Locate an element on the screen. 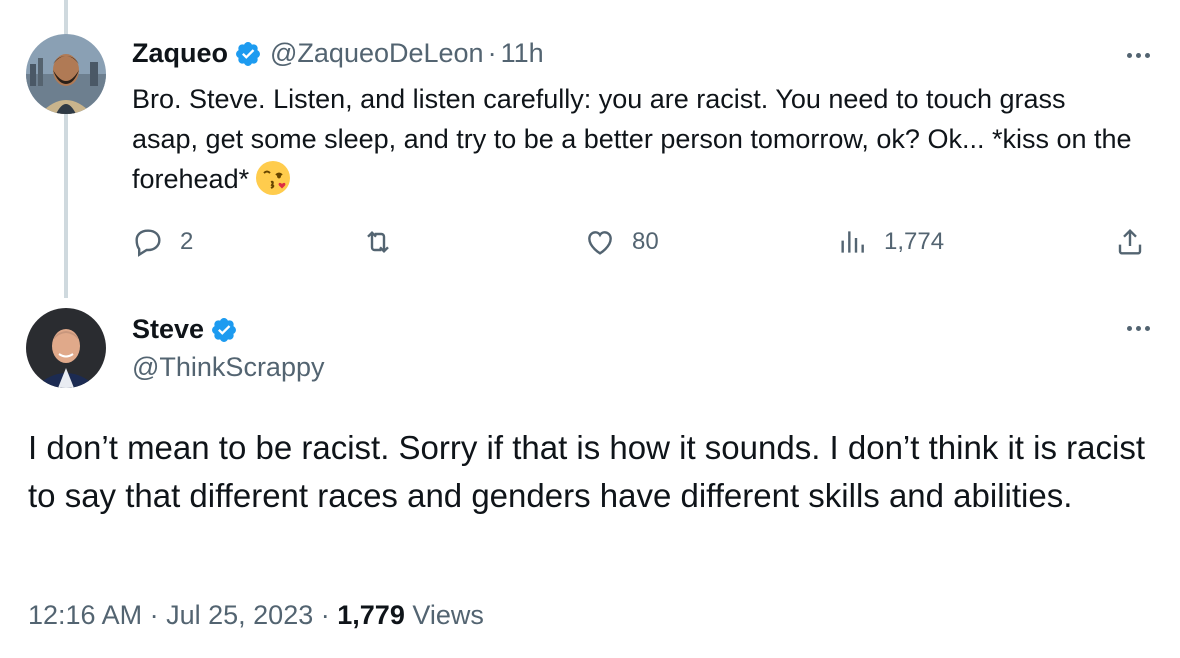 Image resolution: width=1180 pixels, height=658 pixels. reply-handle: @ZaqueoDeLeon is located at coordinates (377, 53).